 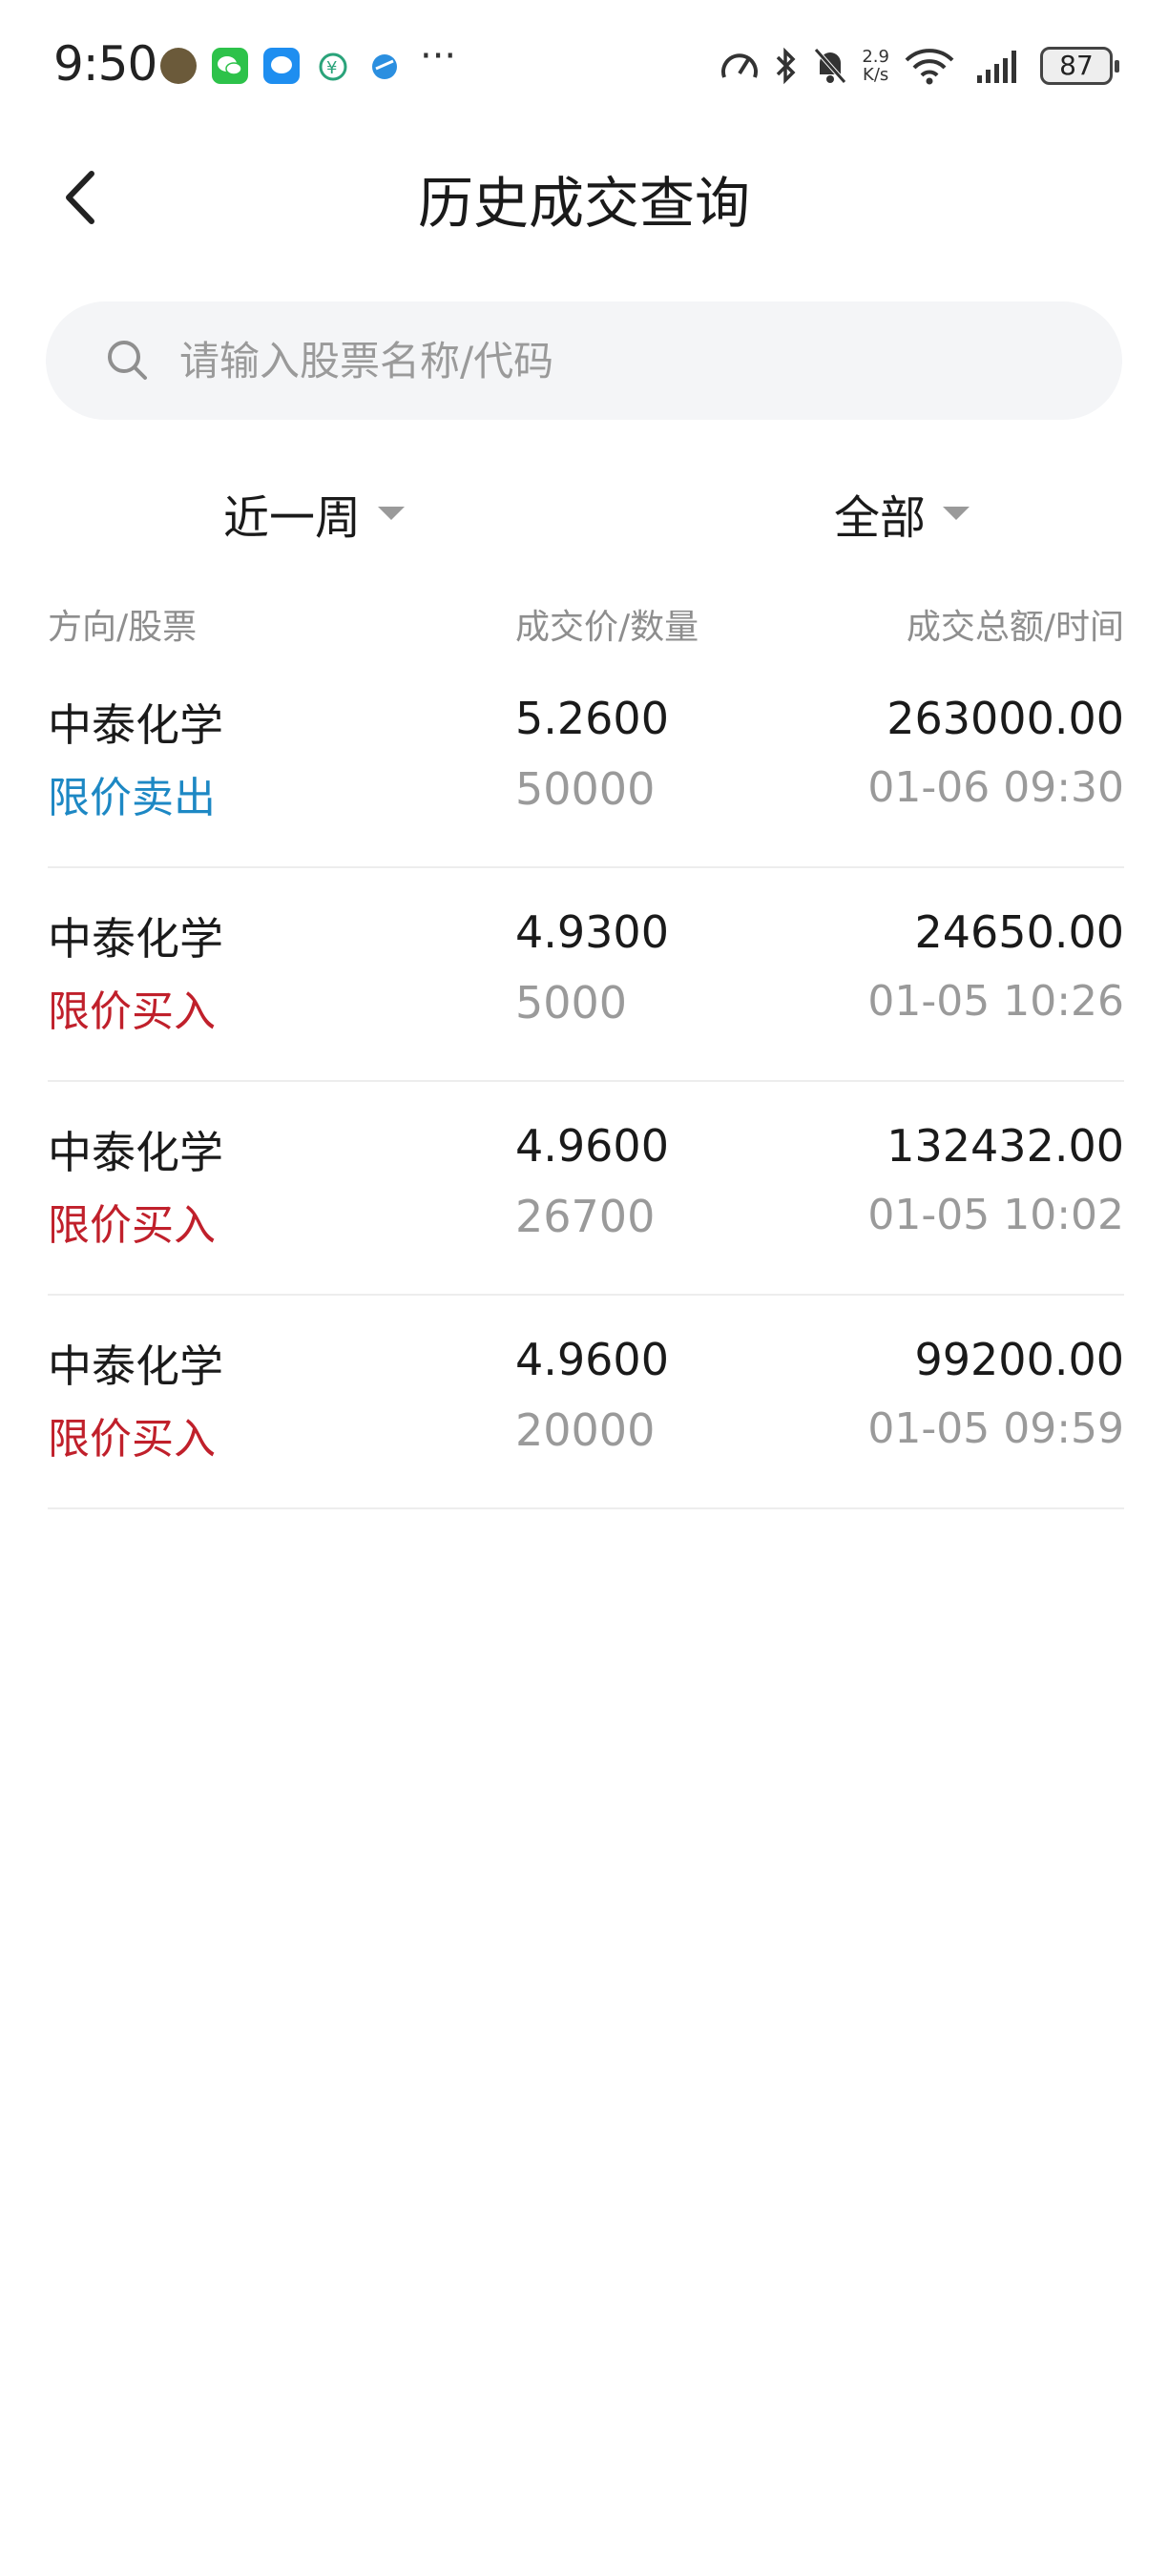 What do you see at coordinates (875, 57) in the screenshot?
I see `net-speed-value: 2.9` at bounding box center [875, 57].